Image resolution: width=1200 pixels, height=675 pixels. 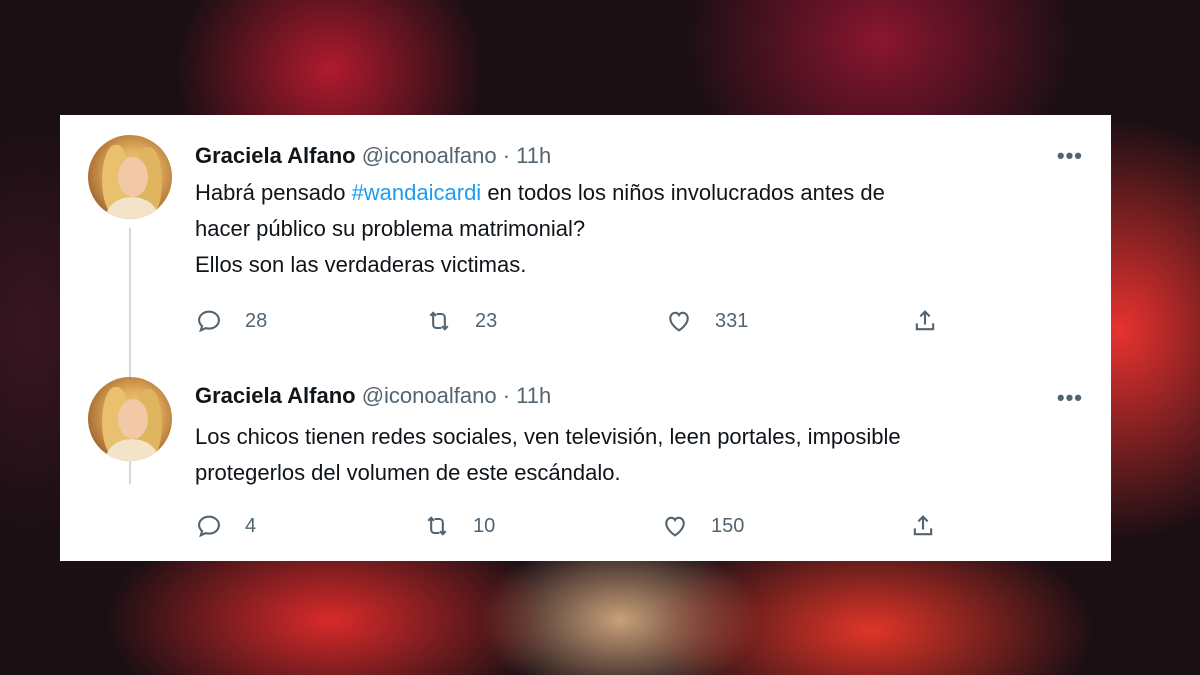 What do you see at coordinates (231, 321) in the screenshot?
I see `reply-button: 28` at bounding box center [231, 321].